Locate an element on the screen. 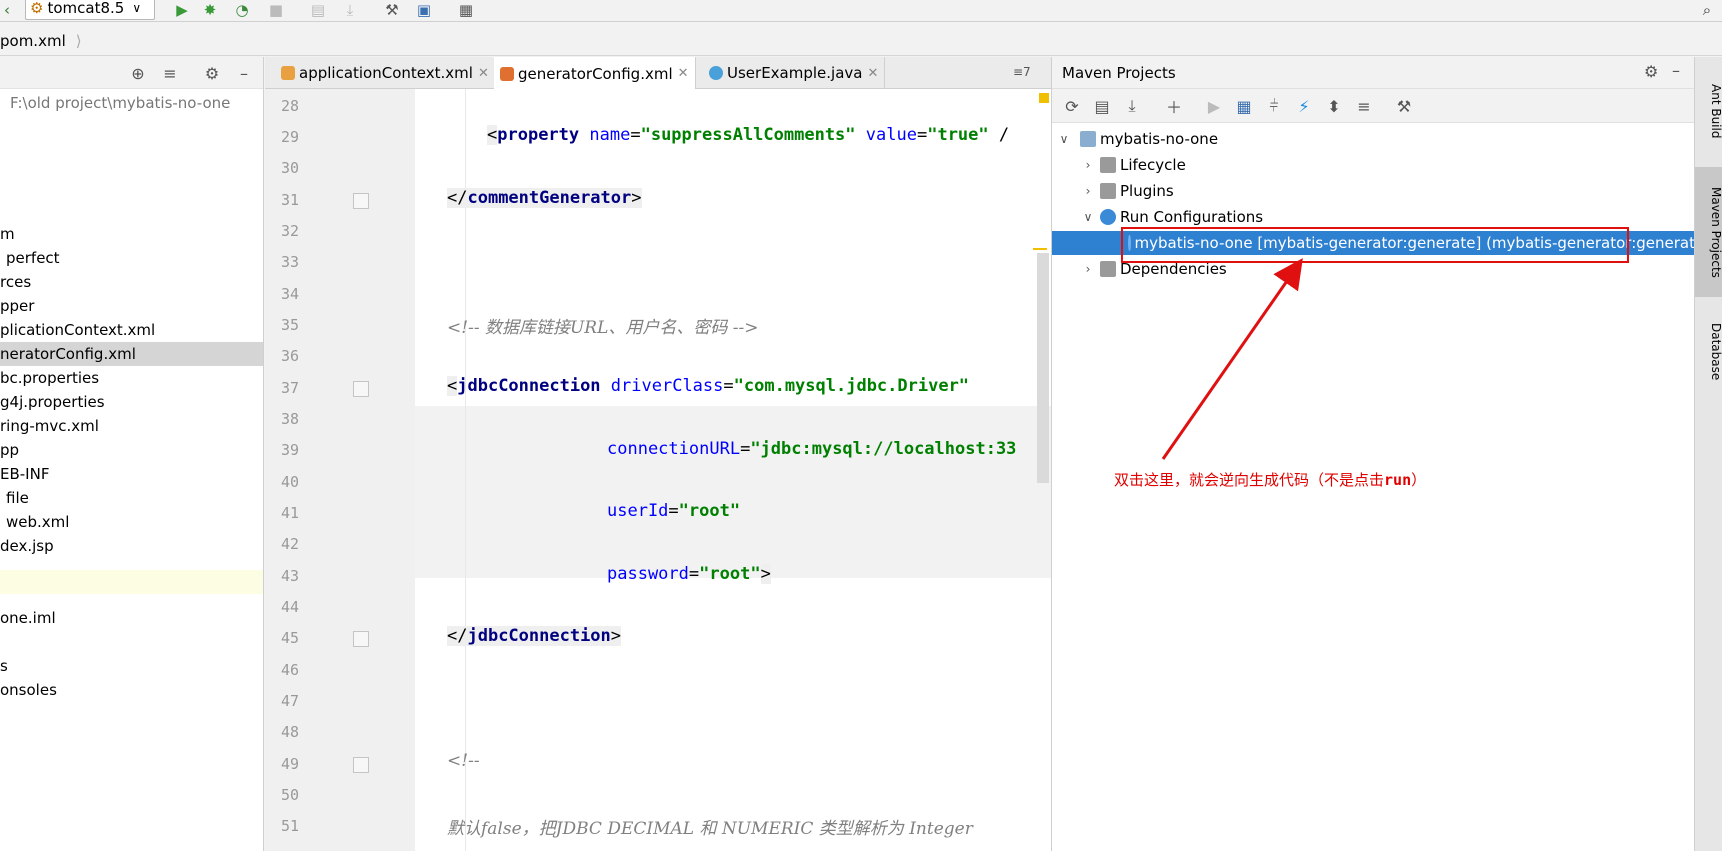 The image size is (1722, 851). change-marker is located at coordinates (1040, 249).